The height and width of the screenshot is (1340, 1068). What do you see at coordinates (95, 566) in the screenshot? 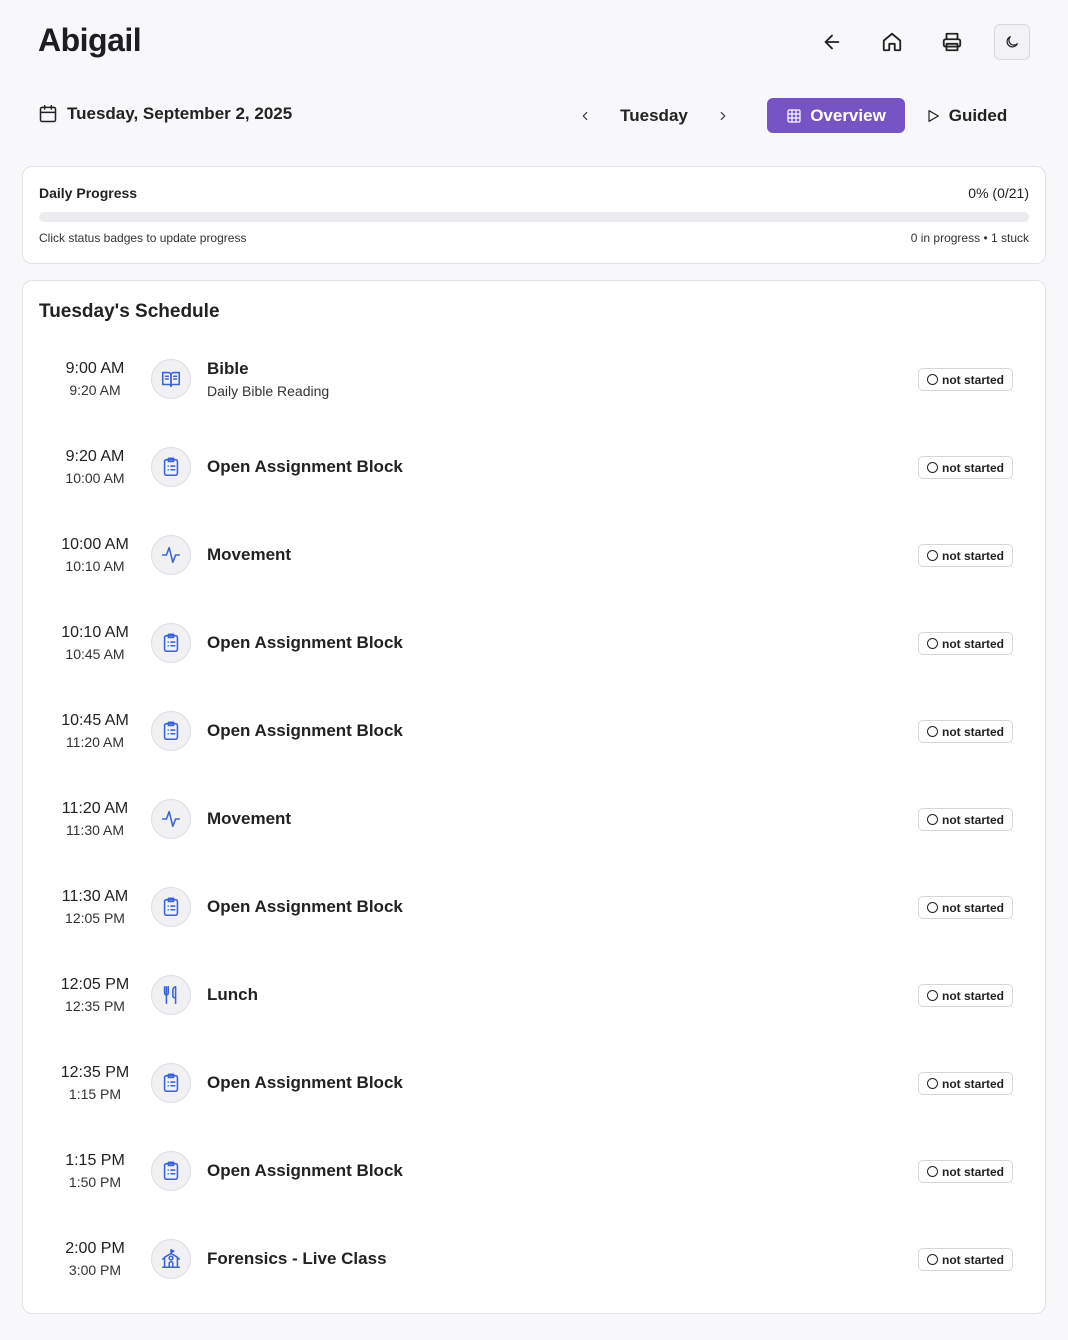
I see `end-time: 10:10 AM` at bounding box center [95, 566].